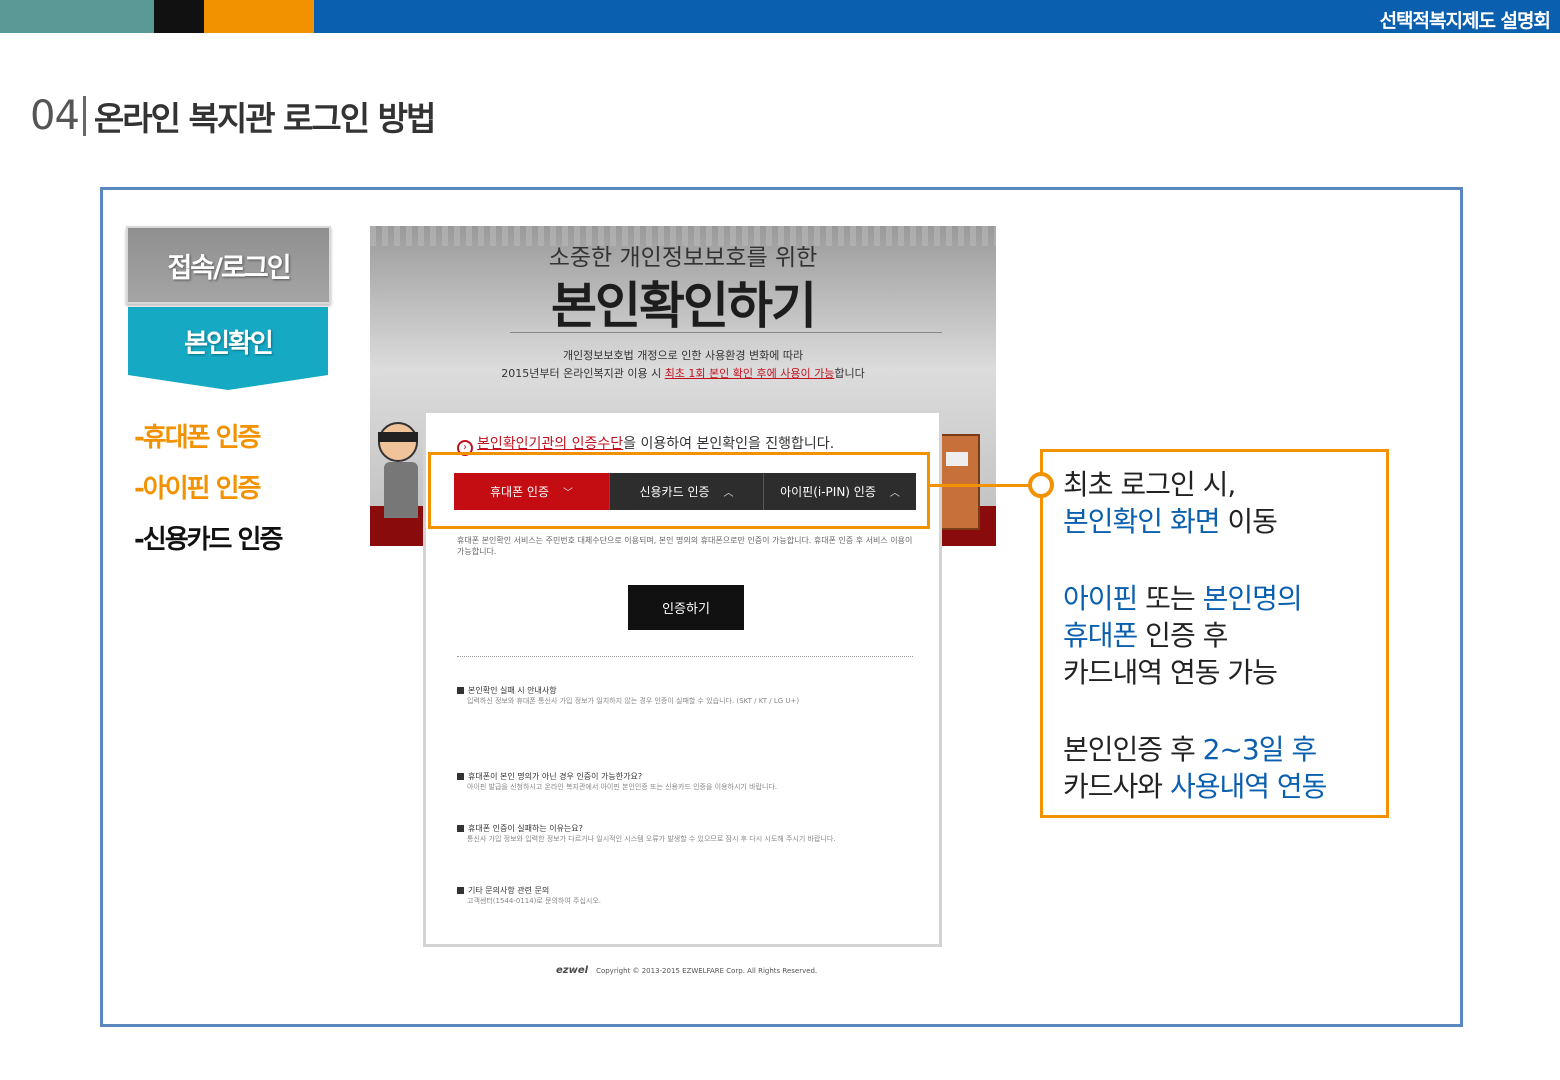 This screenshot has height=1080, width=1560. I want to click on intro-highlight: 본인확인기관의 인증수단, so click(550, 444).